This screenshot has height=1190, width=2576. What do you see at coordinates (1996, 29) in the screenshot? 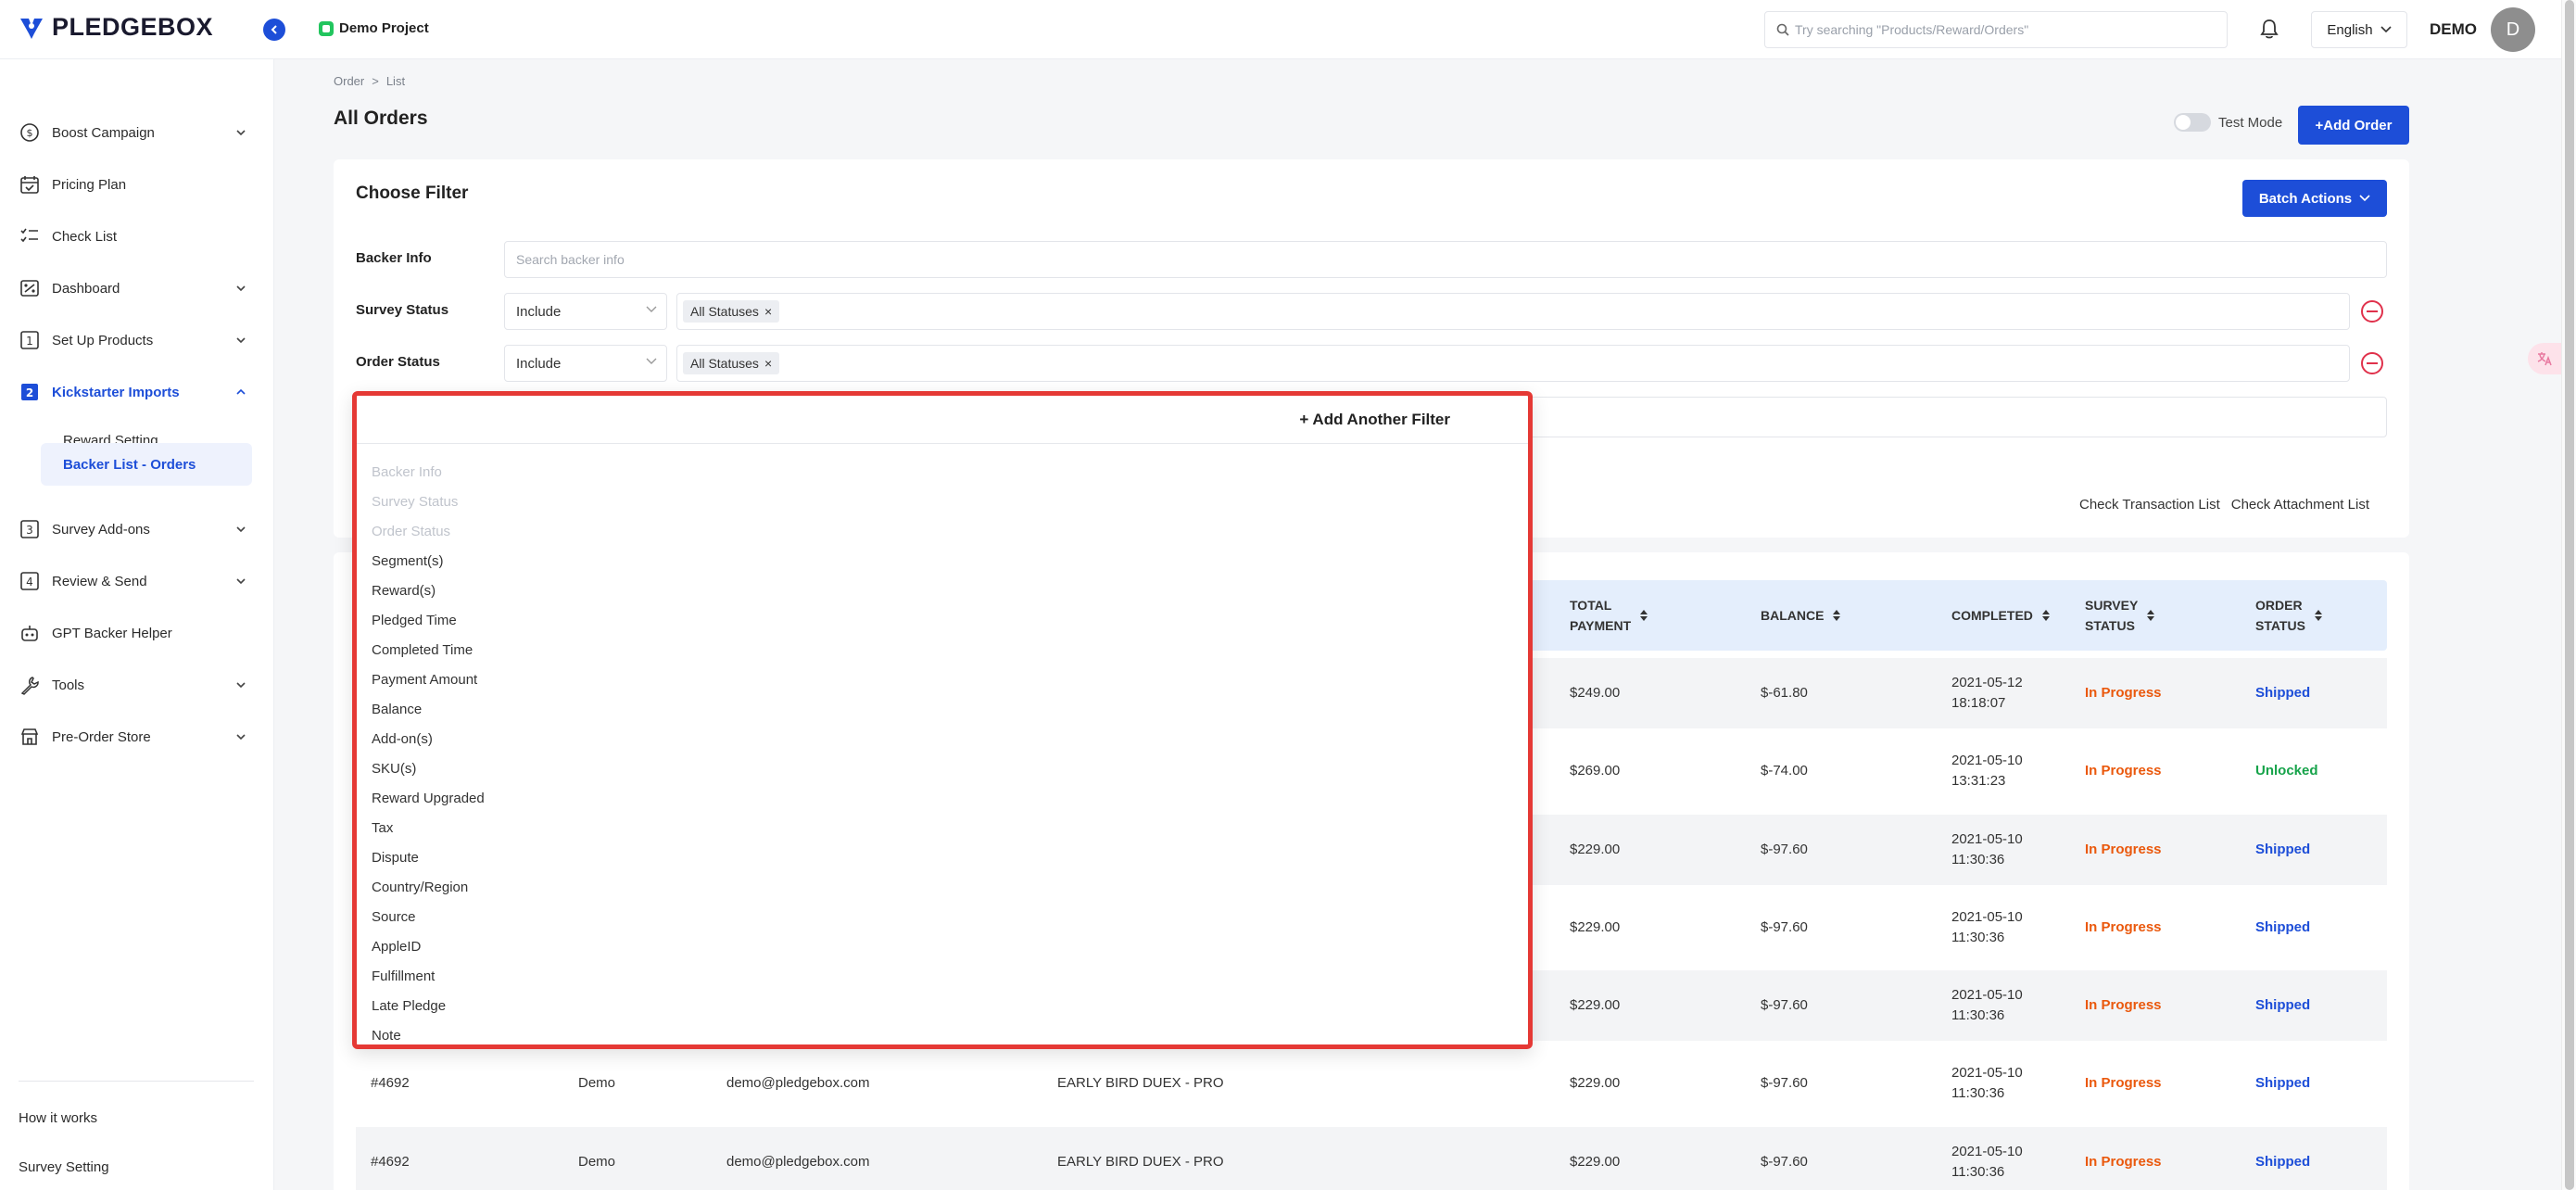
I see `search-input: Try searching "Products/Reward/Orders"` at bounding box center [1996, 29].